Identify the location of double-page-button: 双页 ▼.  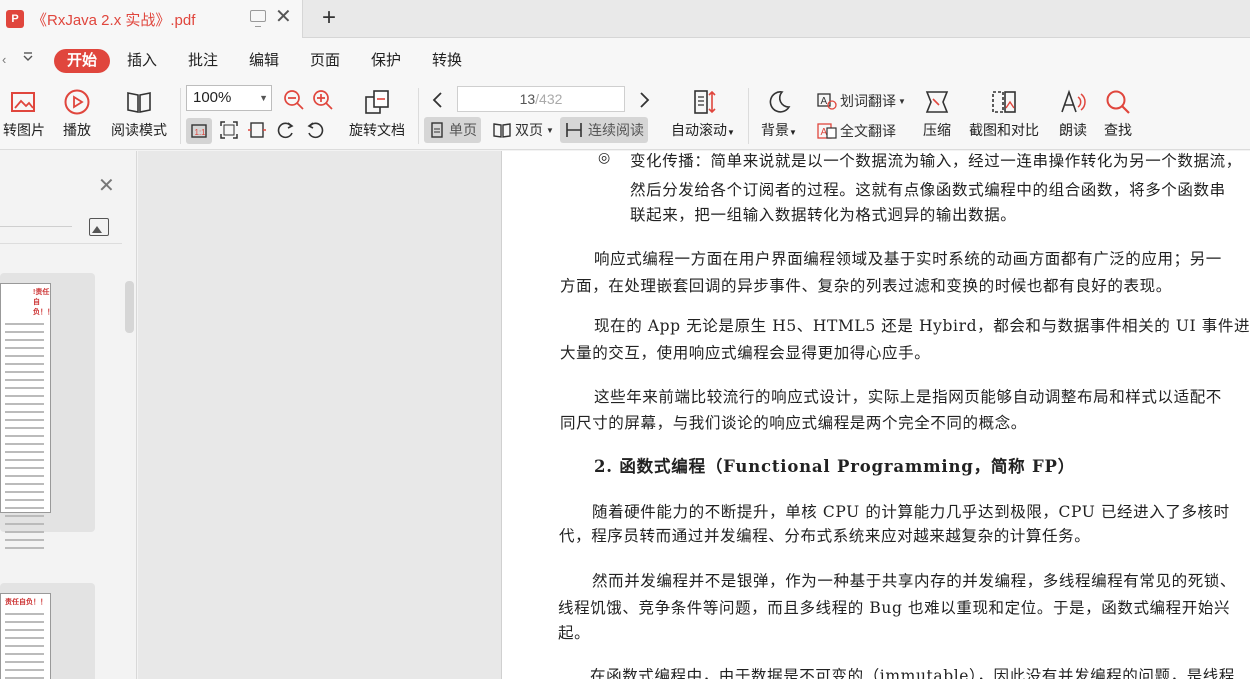
(523, 130).